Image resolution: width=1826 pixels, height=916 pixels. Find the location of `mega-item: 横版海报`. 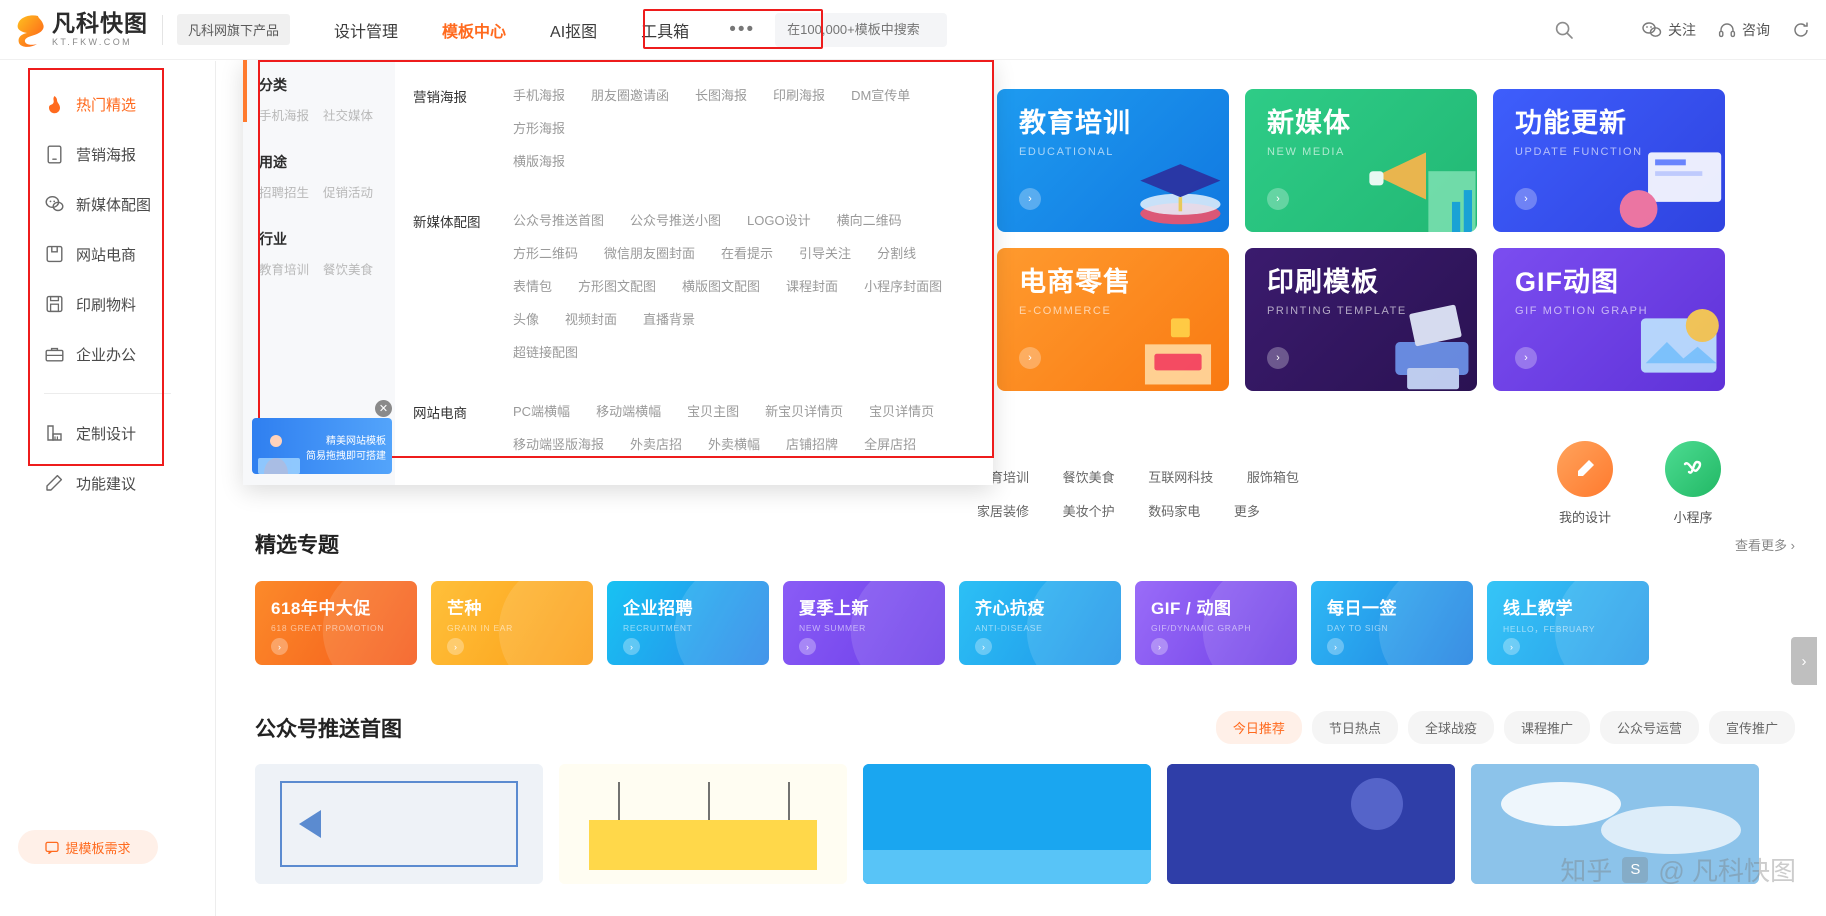

mega-item: 横版海报 is located at coordinates (740, 160).